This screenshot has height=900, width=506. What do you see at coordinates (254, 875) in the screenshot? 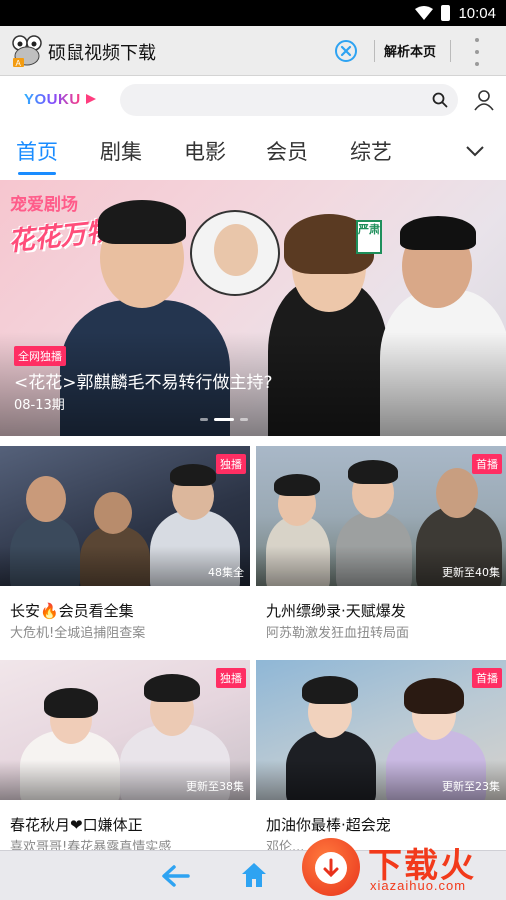
I see `home-icon` at bounding box center [254, 875].